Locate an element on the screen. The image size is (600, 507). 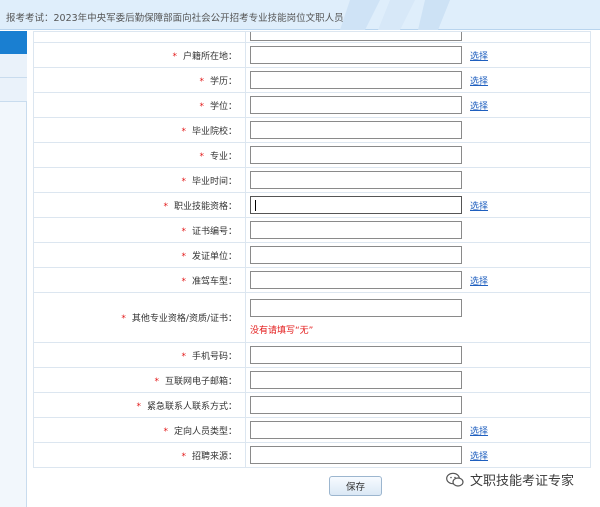
save-area: 保存 is located at coordinates (355, 486).